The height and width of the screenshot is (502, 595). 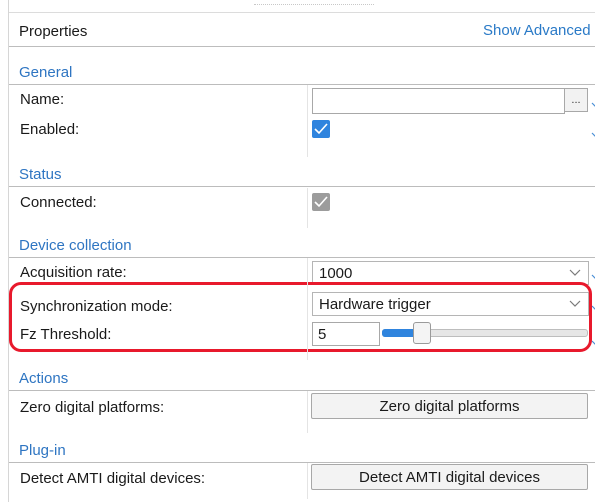 What do you see at coordinates (92, 407) in the screenshot?
I see `zero-platforms-label: Zero digital platforms:` at bounding box center [92, 407].